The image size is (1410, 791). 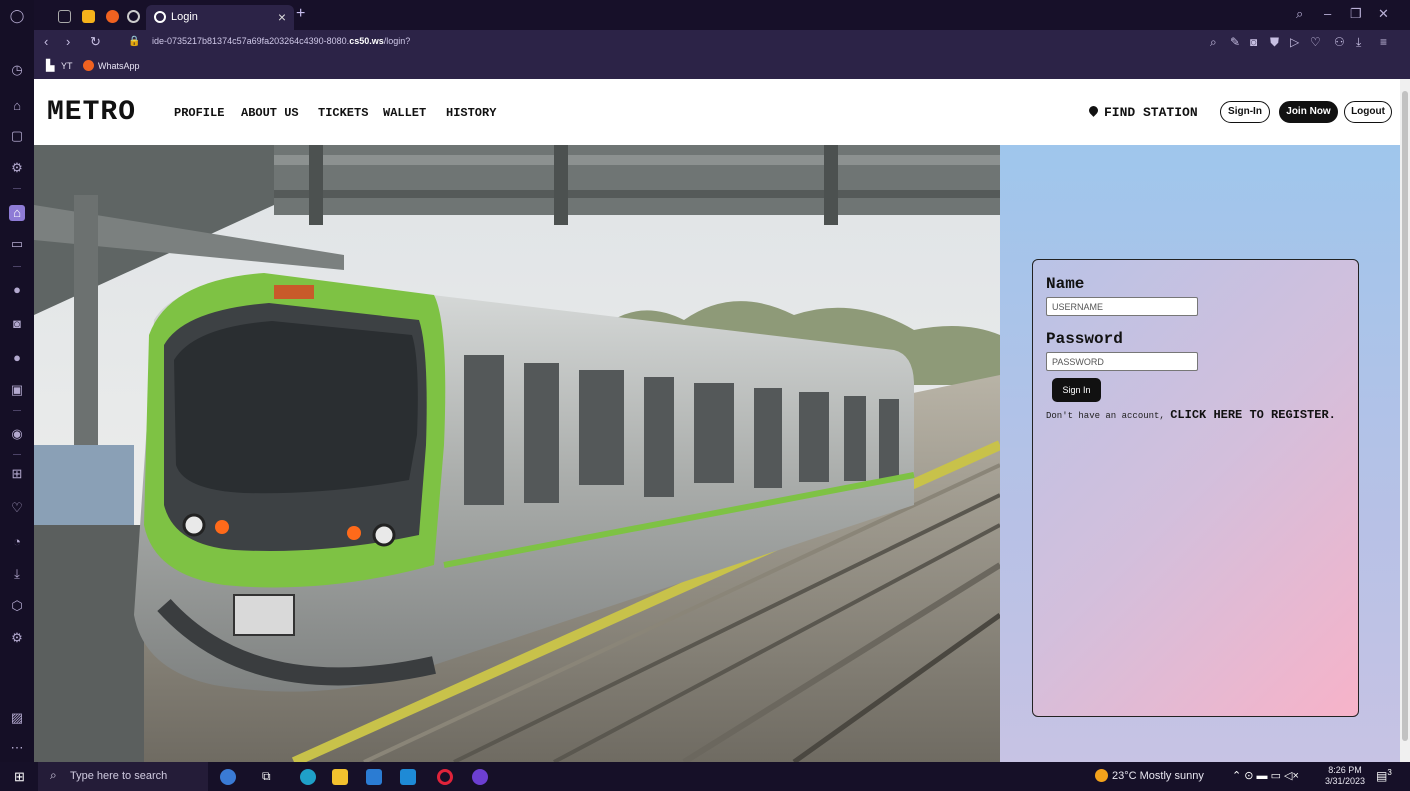 I want to click on forward-icon: ›, so click(x=68, y=41).